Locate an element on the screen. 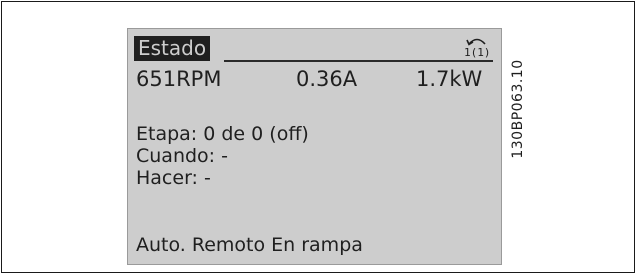 The image size is (638, 276). title-underline is located at coordinates (358, 61).